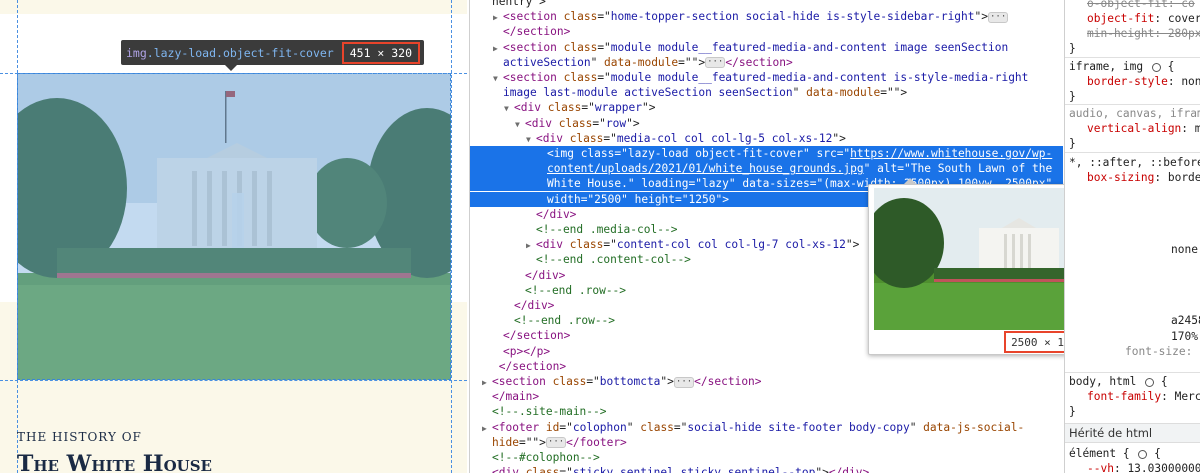 The image size is (1200, 473). I want to click on style-none-value: none;, so click(1185, 249).